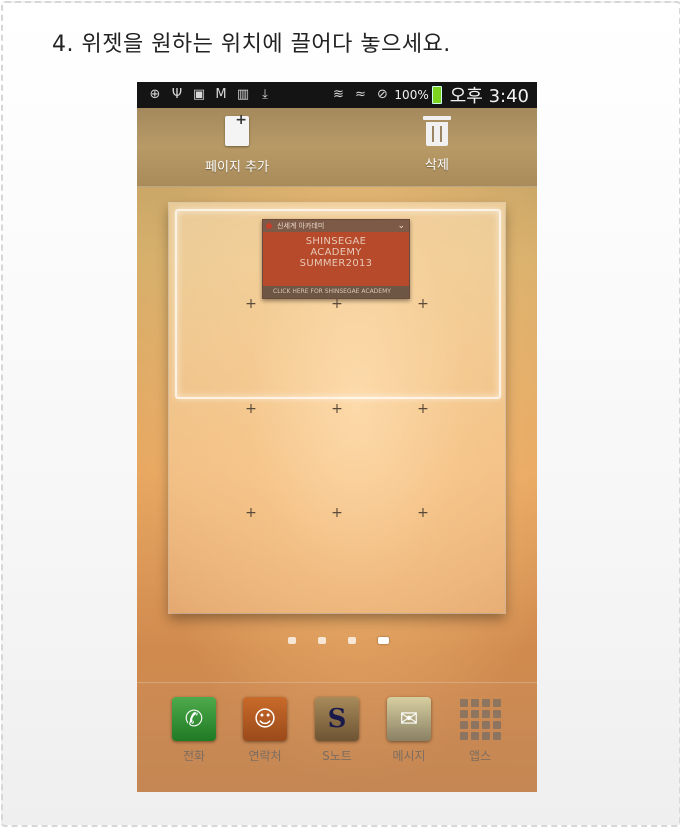  I want to click on battery-icon, so click(436, 95).